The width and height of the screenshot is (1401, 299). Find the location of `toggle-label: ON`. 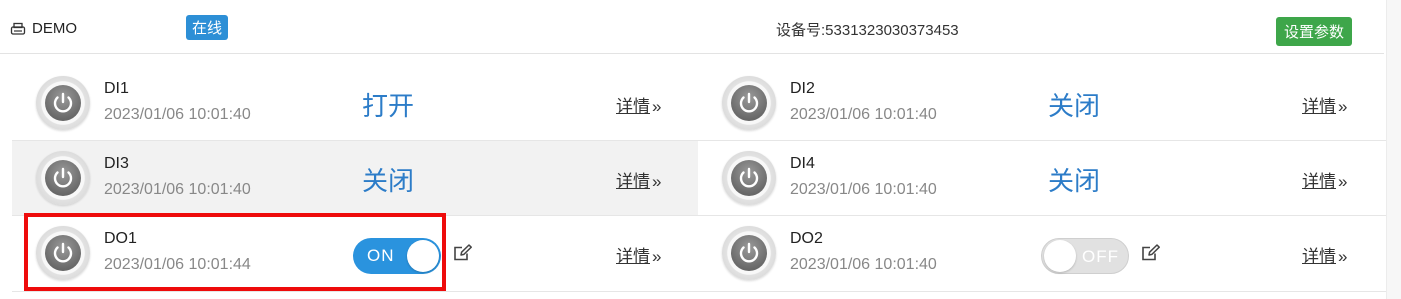

toggle-label: ON is located at coordinates (381, 255).